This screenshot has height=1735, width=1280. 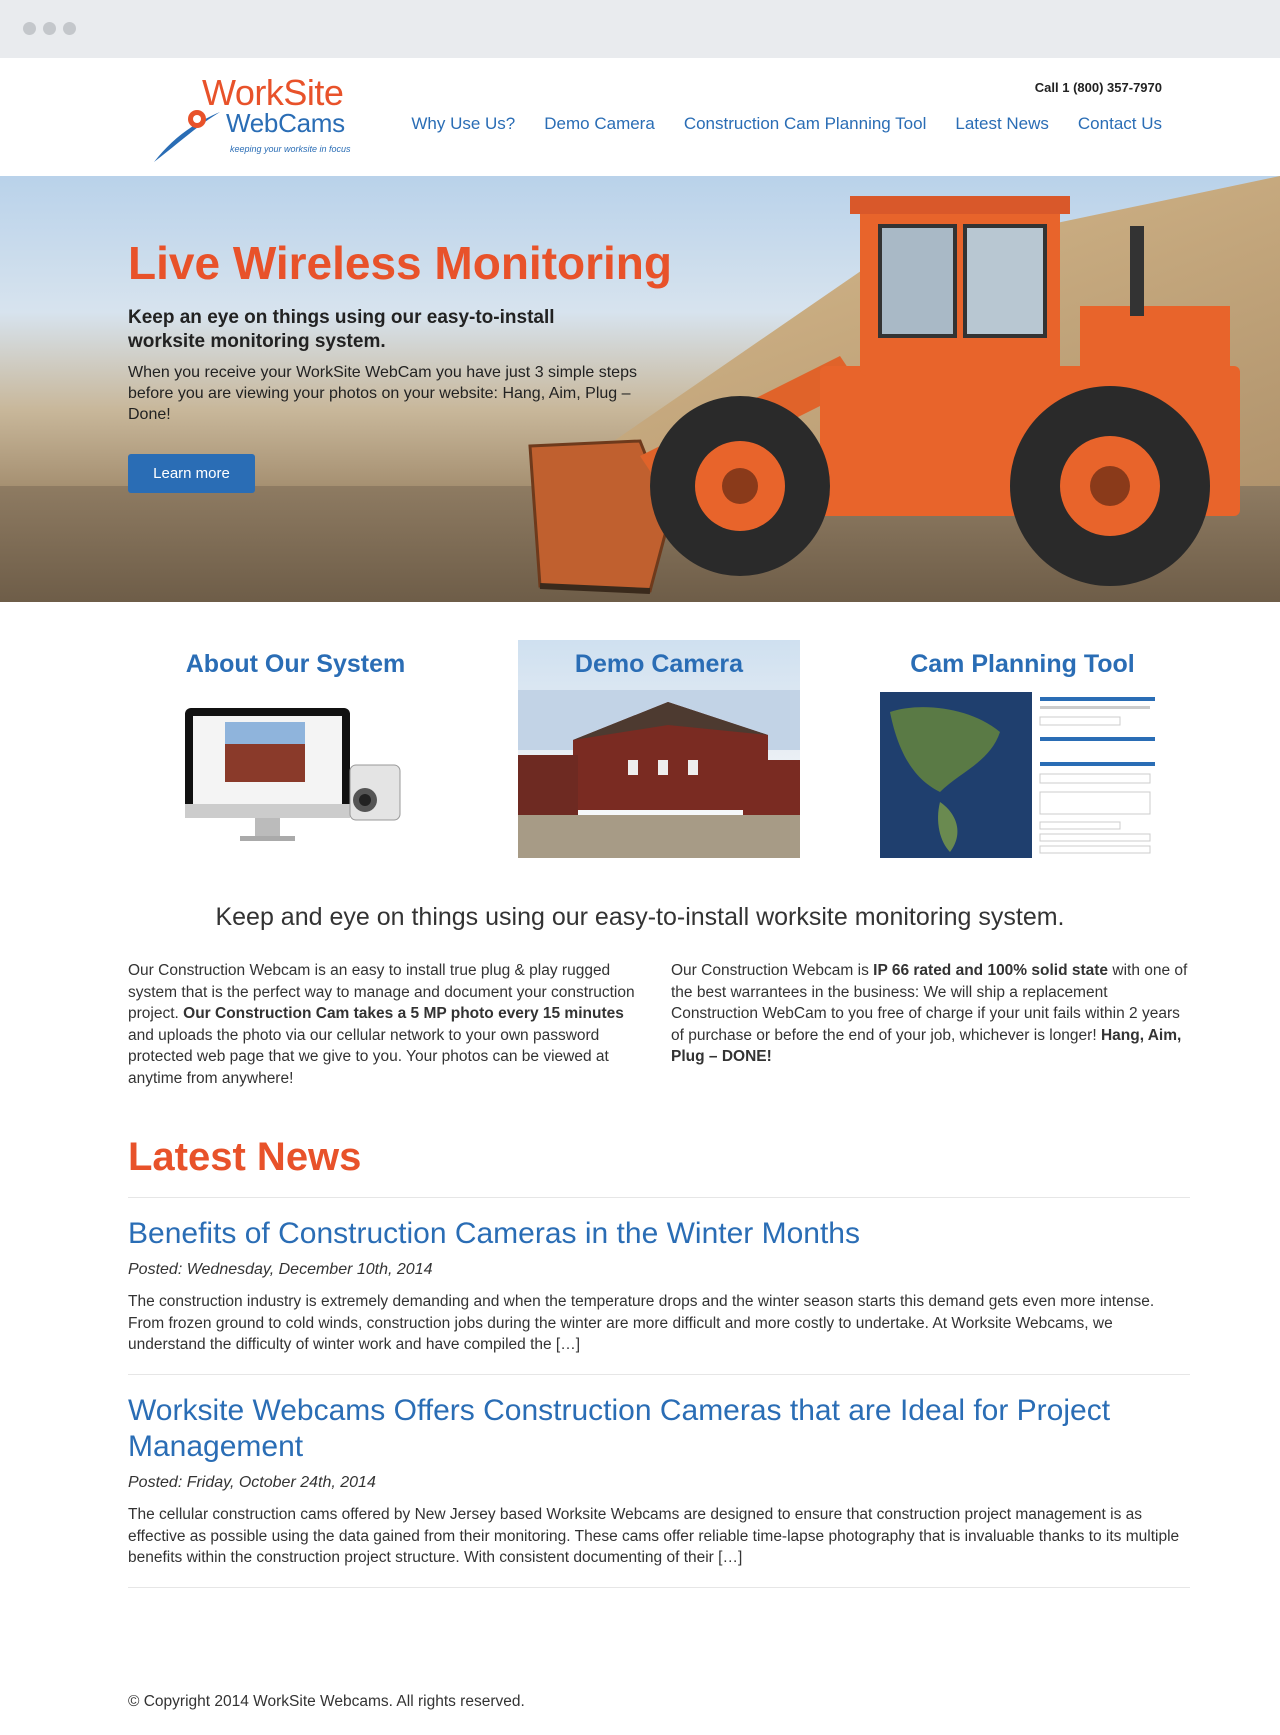 What do you see at coordinates (285, 123) in the screenshot?
I see `logo-text-webcams: WebCams` at bounding box center [285, 123].